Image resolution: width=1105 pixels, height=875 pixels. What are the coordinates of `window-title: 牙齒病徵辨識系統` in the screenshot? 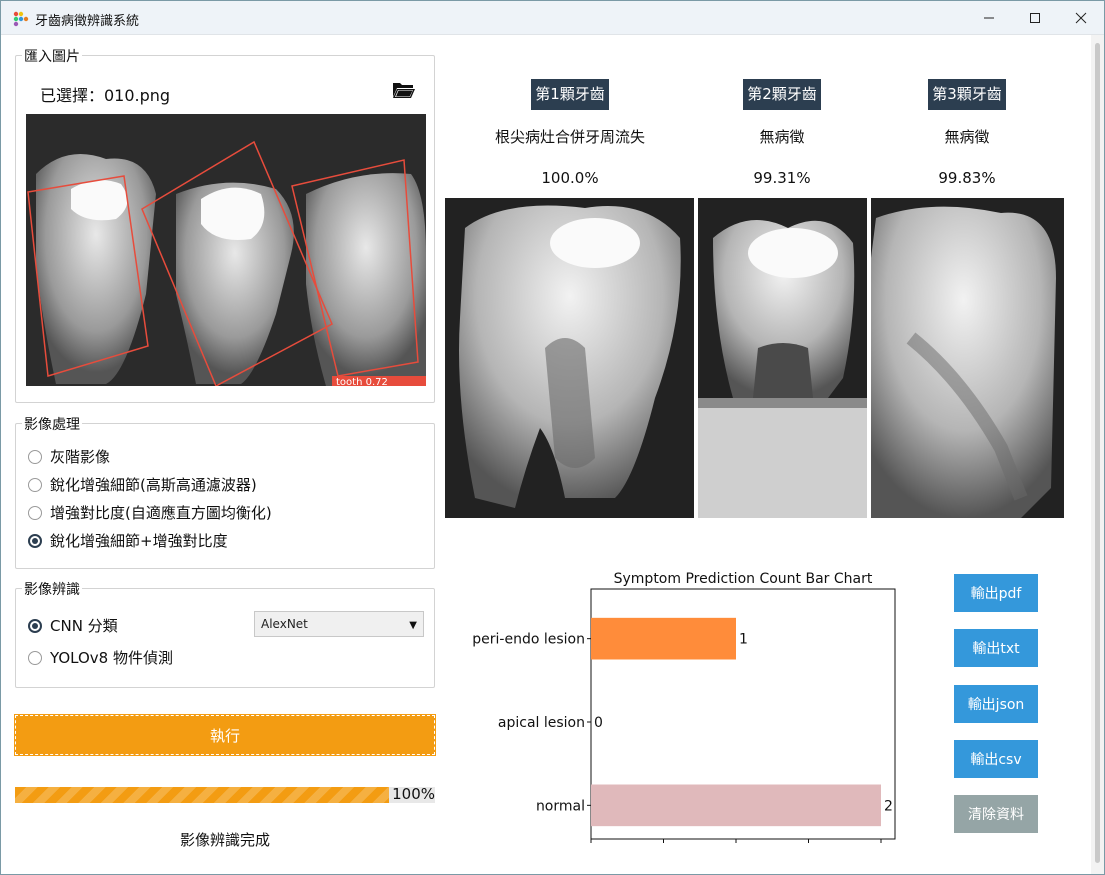 It's located at (87, 21).